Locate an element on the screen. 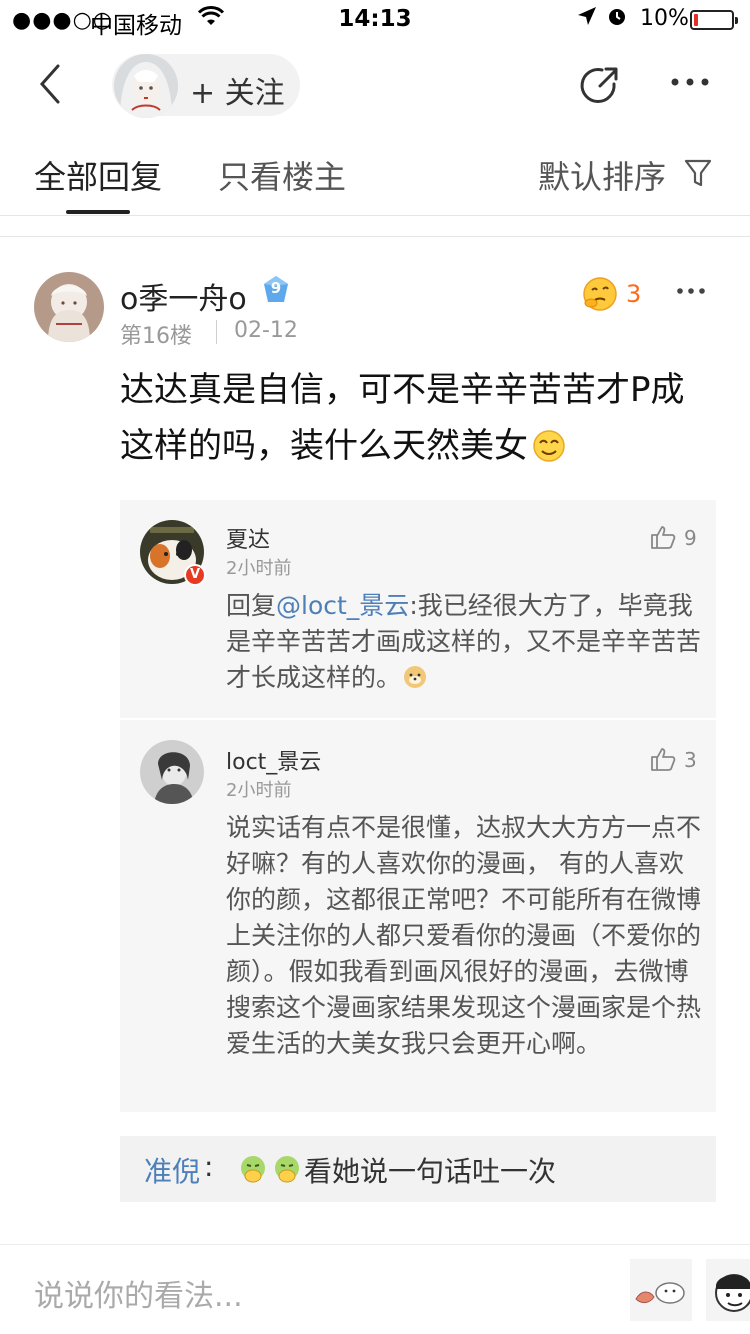 The image size is (750, 1334). tab-author-only: 只看楼主 is located at coordinates (282, 175).